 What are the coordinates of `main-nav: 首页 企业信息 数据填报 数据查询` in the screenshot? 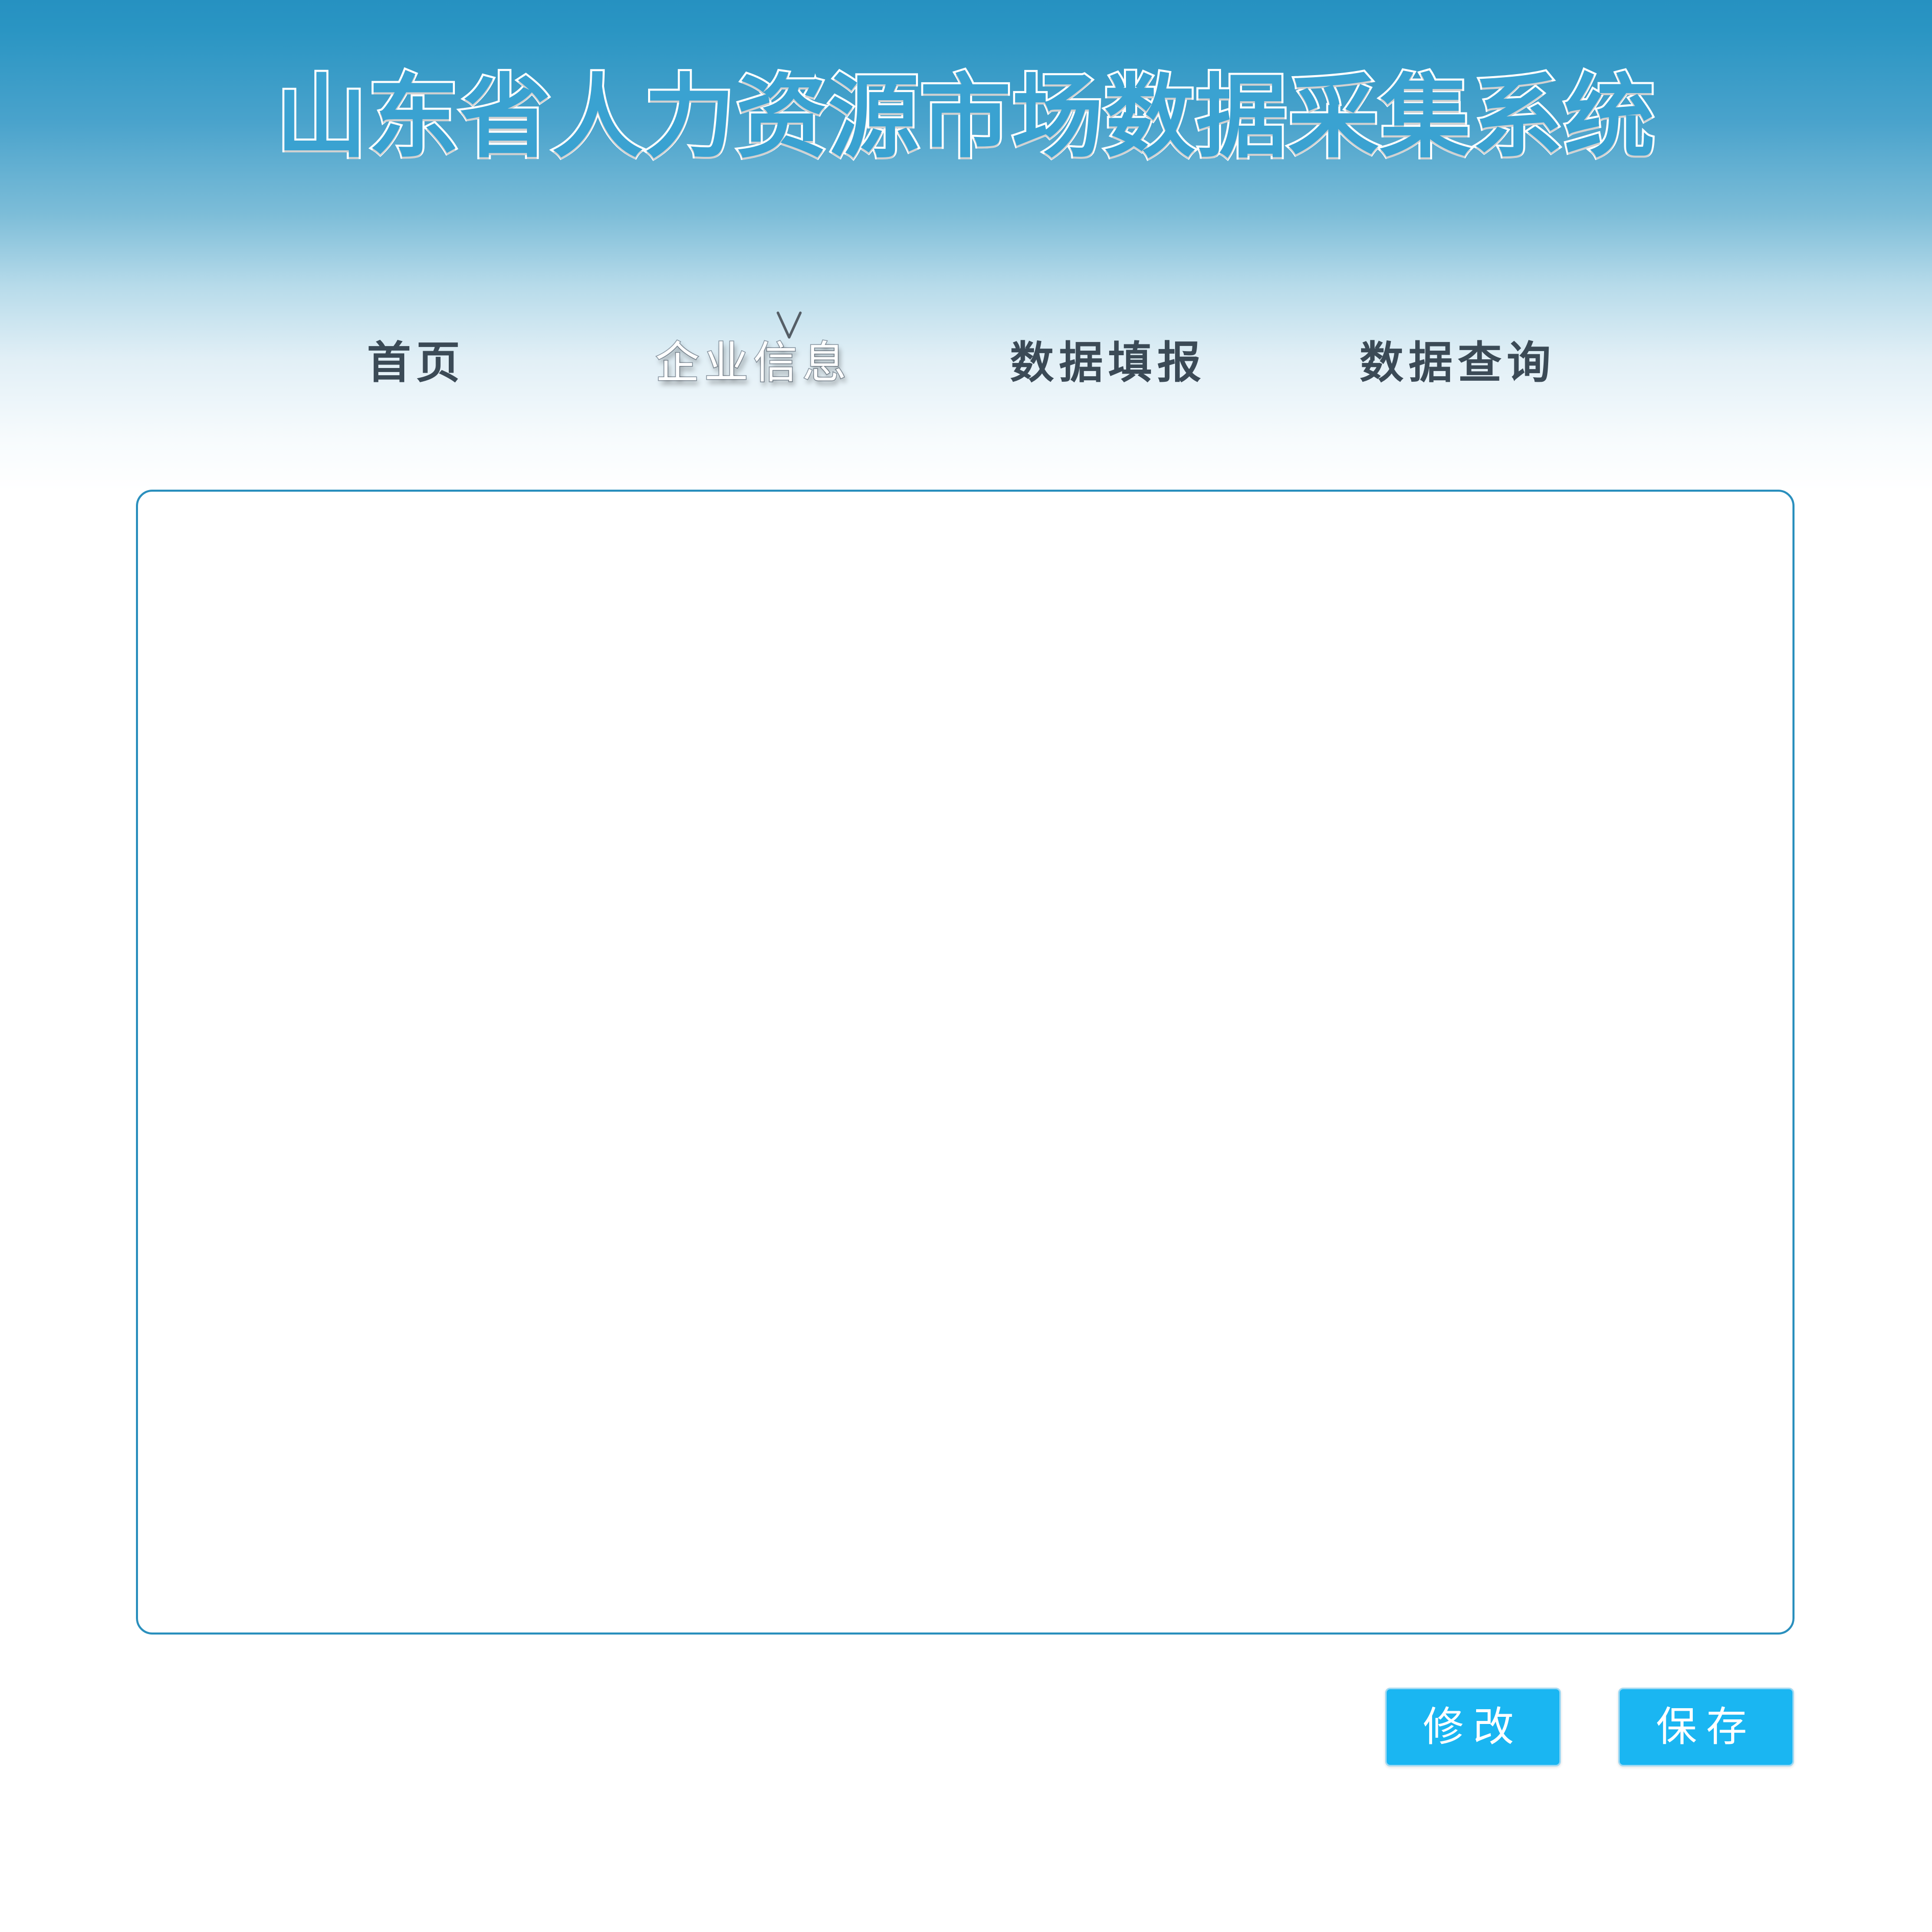 It's located at (966, 355).